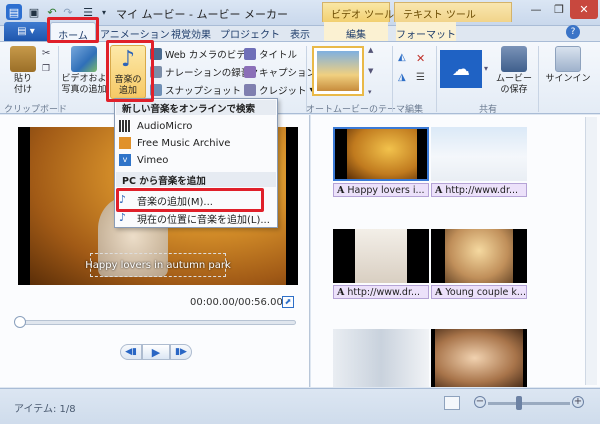 The height and width of the screenshot is (424, 600). What do you see at coordinates (519, 403) in the screenshot?
I see `zoom-slider-thumb` at bounding box center [519, 403].